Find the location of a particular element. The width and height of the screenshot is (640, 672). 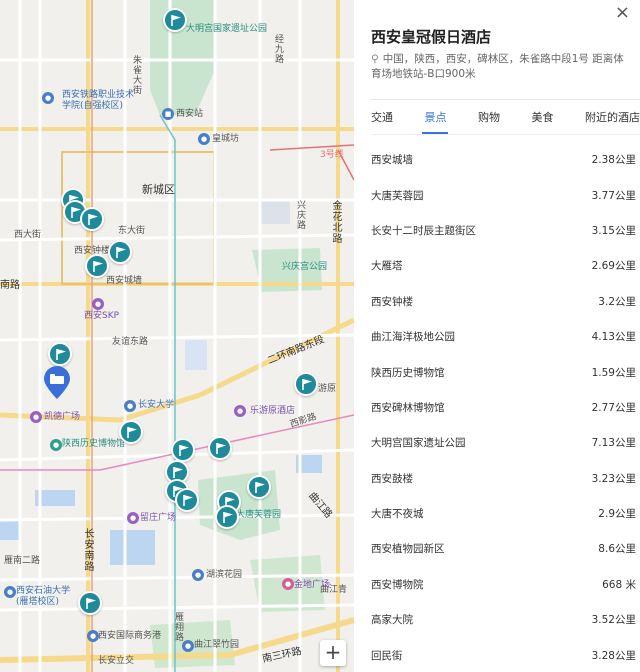

label-qujiang-cuizhu: 曲江翠竹园 is located at coordinates (217, 645).